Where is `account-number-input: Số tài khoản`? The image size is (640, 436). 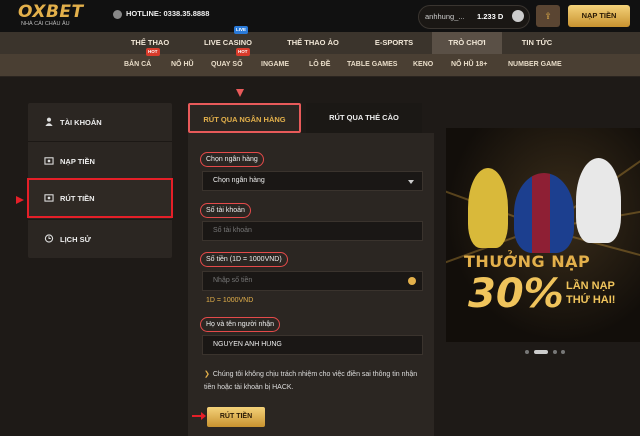
account-number-input: Số tài khoản is located at coordinates (312, 231).